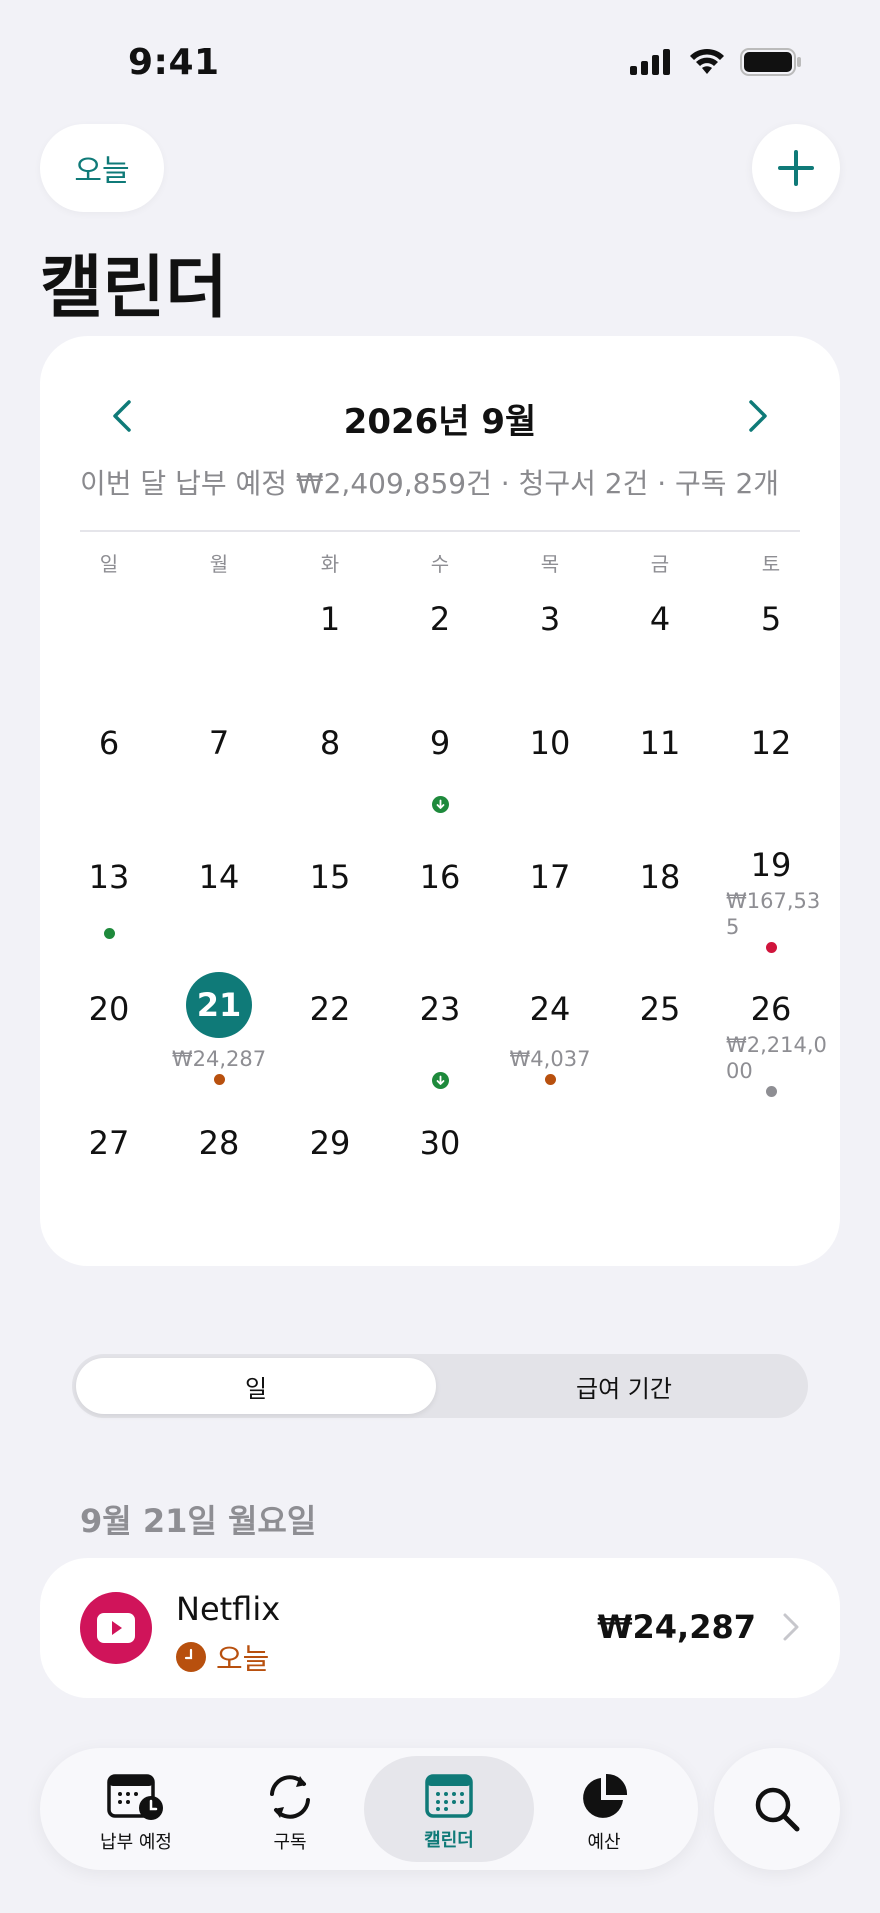  I want to click on segment-pay-period: 급여 기간, so click(624, 1386).